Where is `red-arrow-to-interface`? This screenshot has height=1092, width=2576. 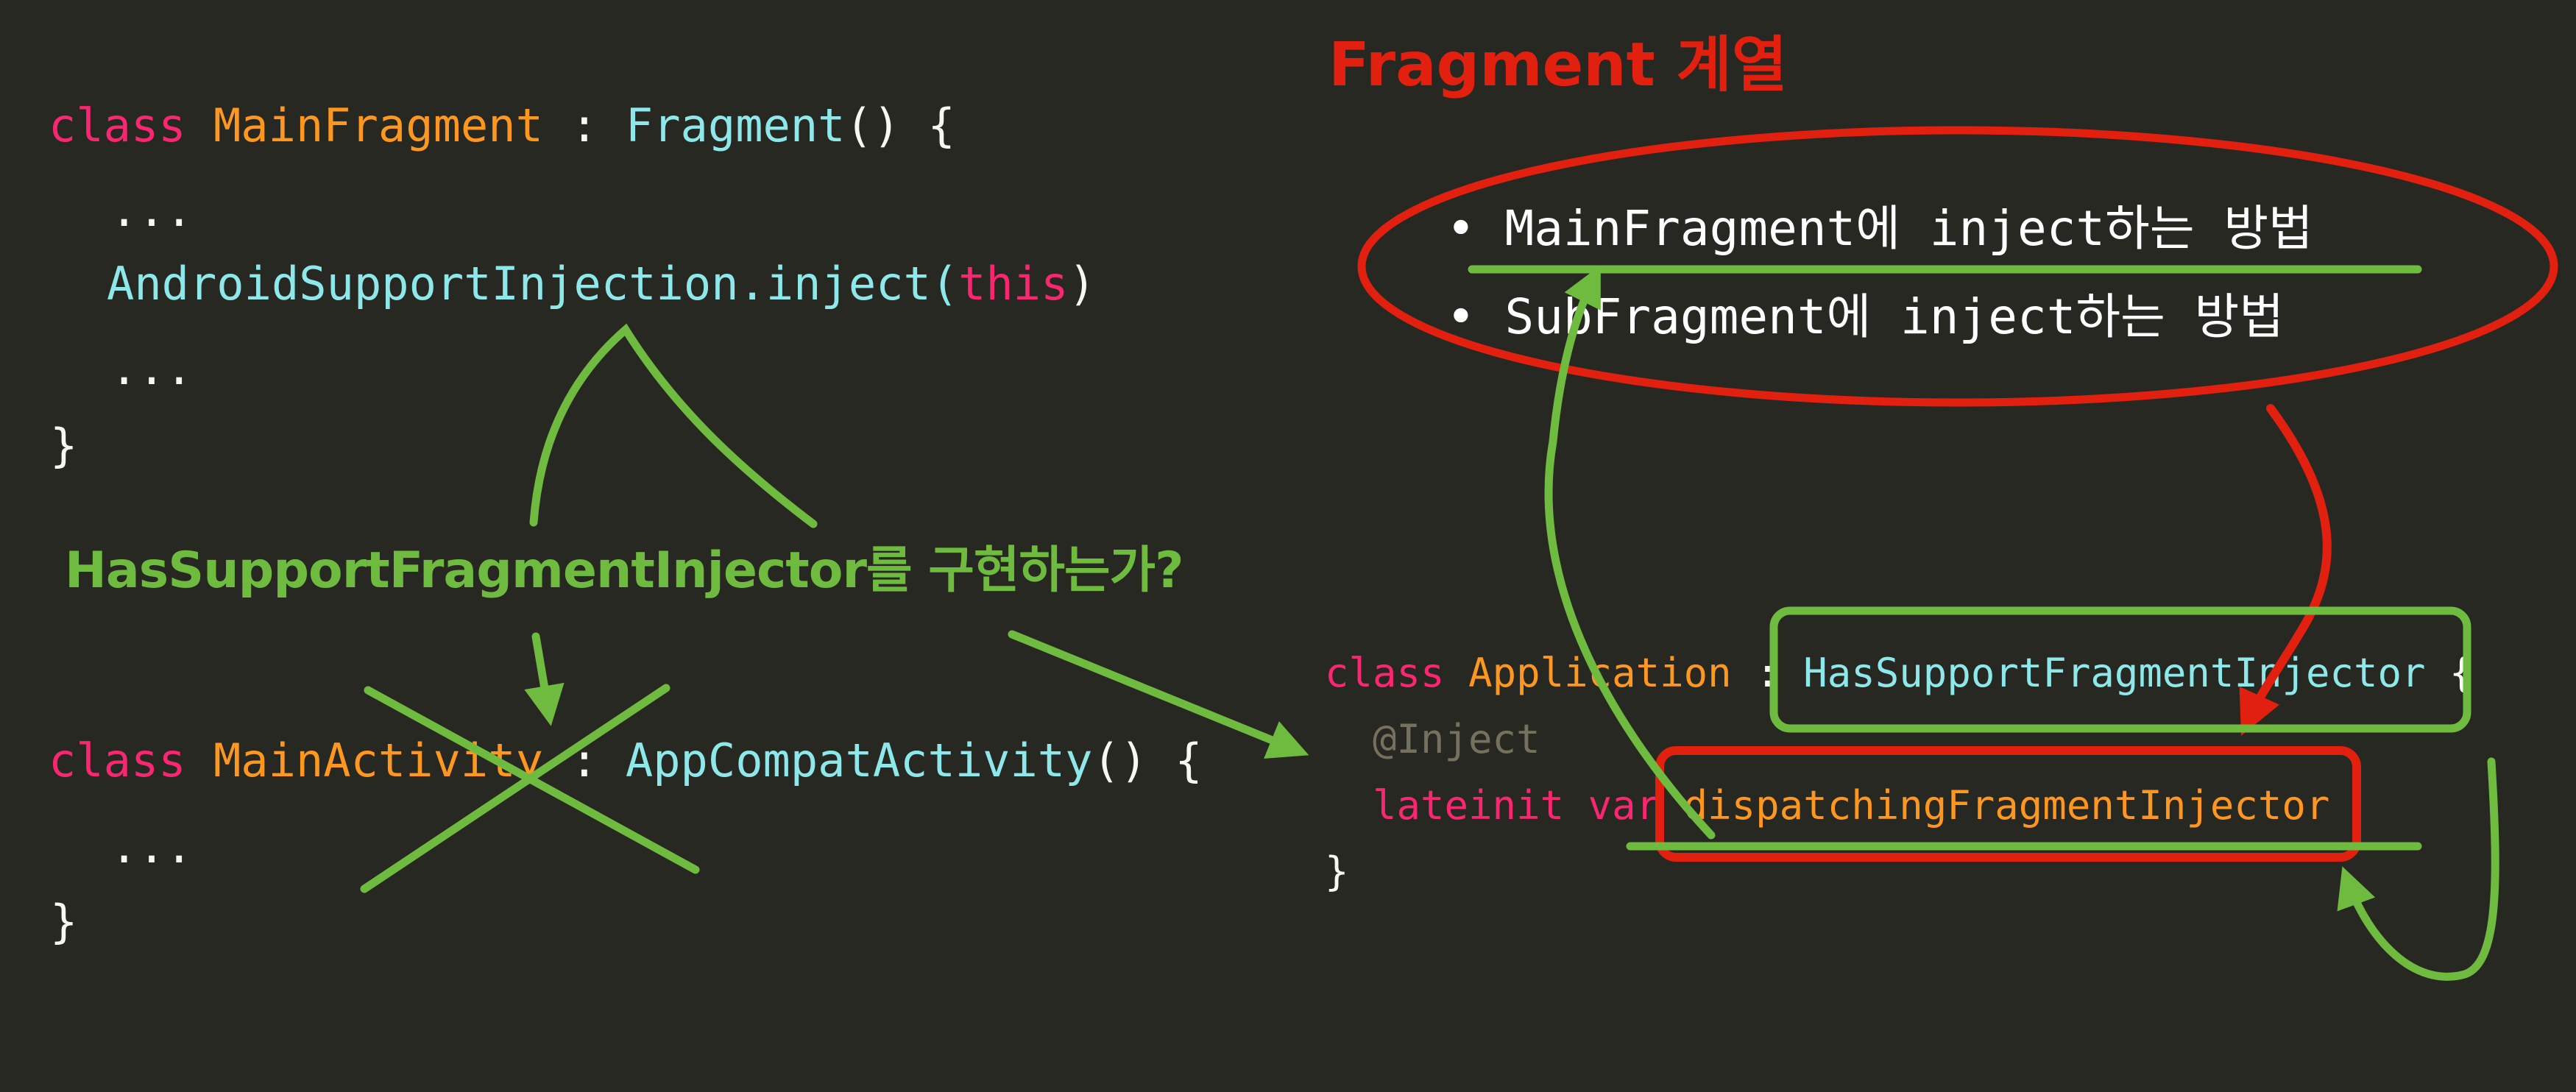
red-arrow-to-interface is located at coordinates (2285, 570).